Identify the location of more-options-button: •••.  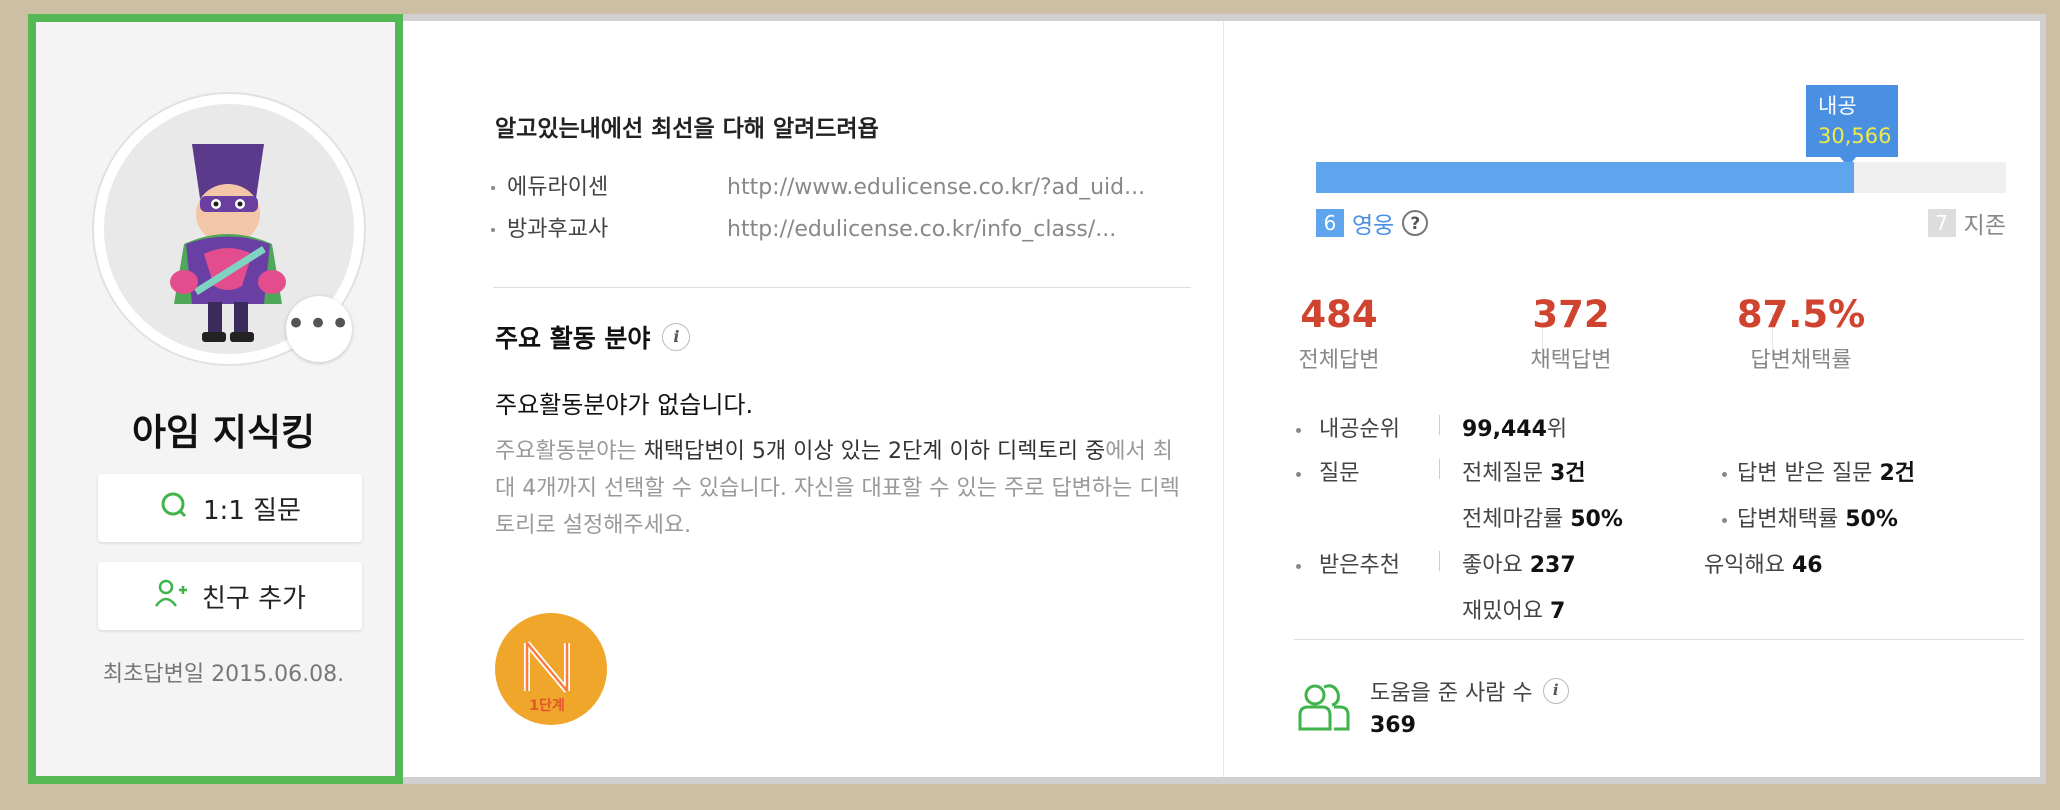
(319, 329).